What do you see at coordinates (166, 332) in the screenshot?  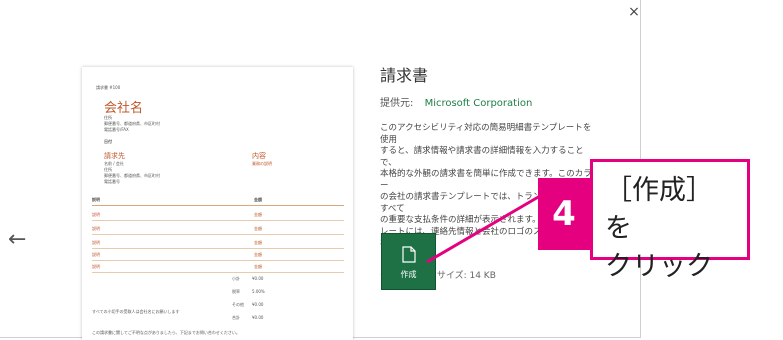 I see `footer-note: この請求書に関してご不明な点がありましたら、下記までお問い合わせください。` at bounding box center [166, 332].